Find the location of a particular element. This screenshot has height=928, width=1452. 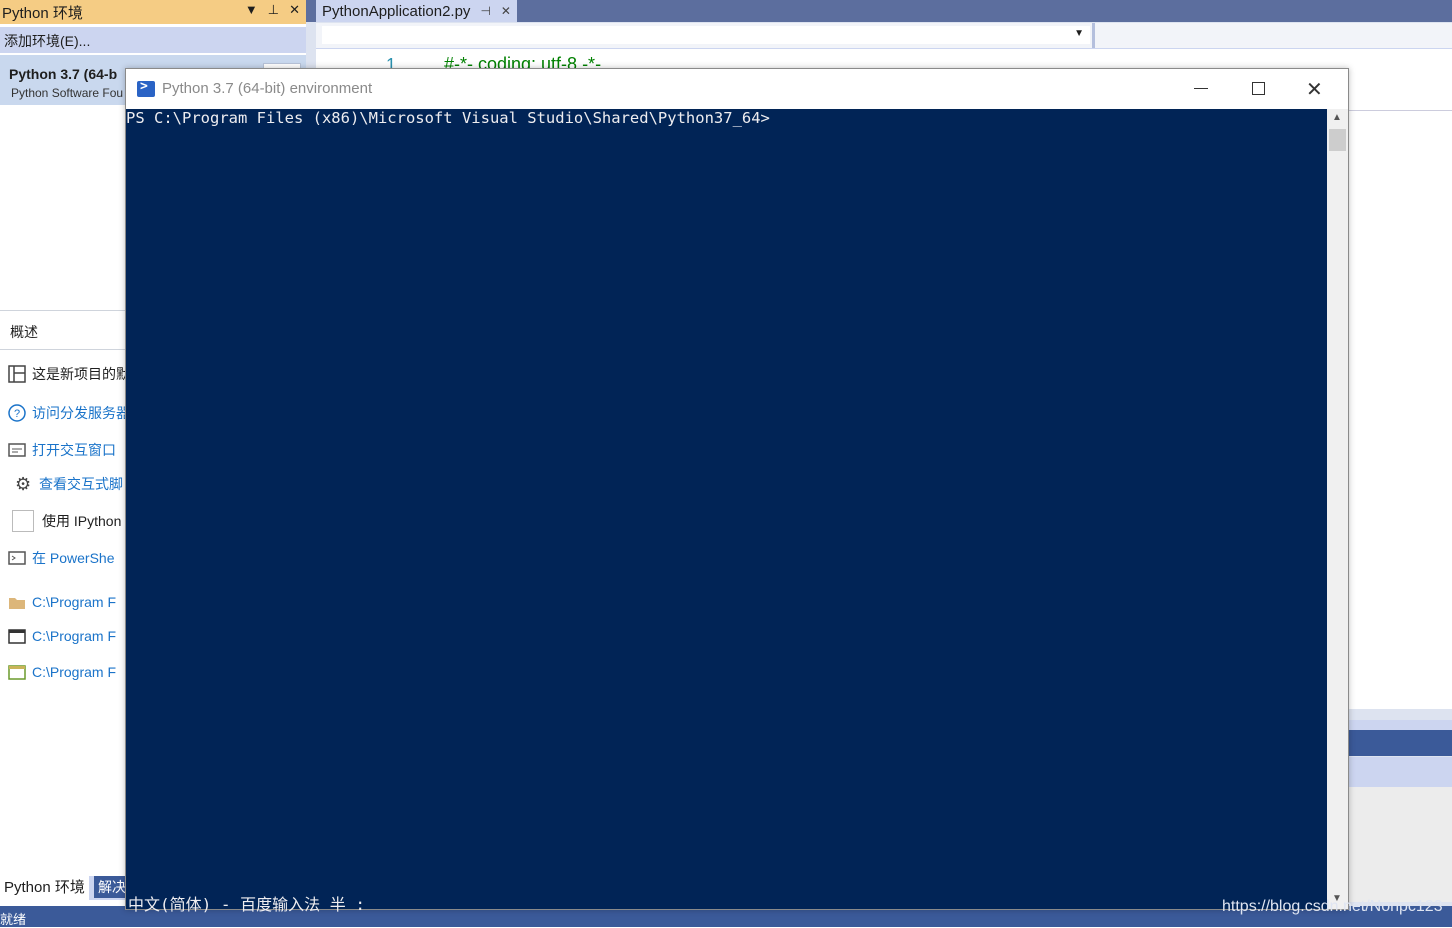

bottom-panel-toolbar is located at coordinates (1400, 772).